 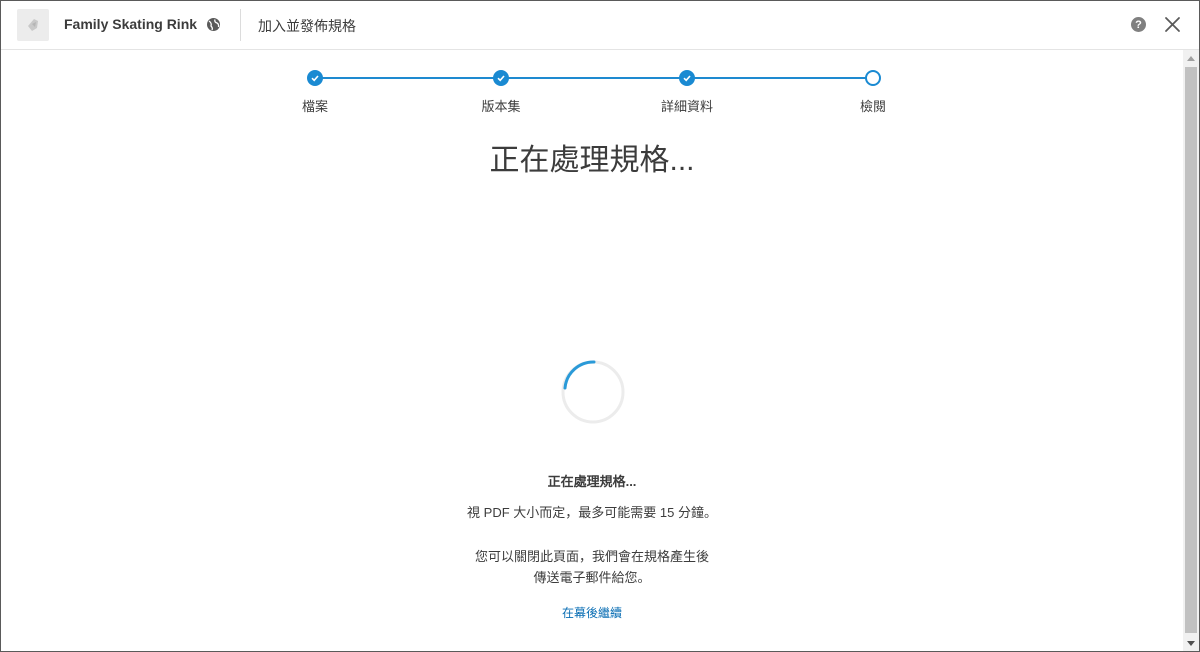 I want to click on scroll-up-arrow-icon, so click(x=1191, y=58).